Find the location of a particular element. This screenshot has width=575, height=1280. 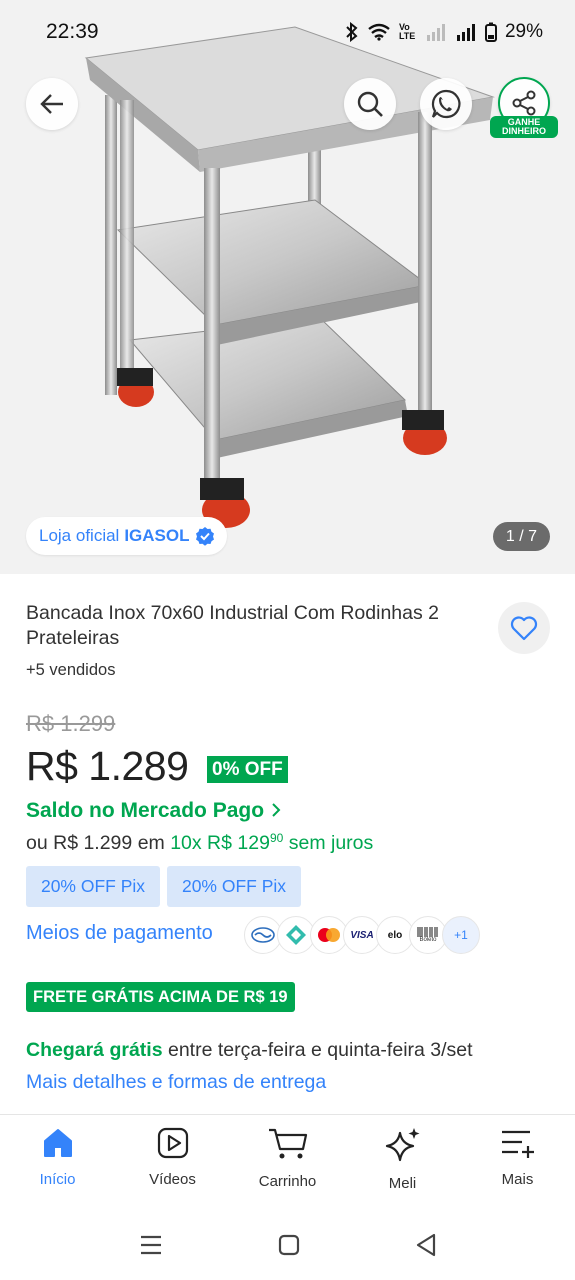

verified-badge-icon is located at coordinates (204, 536).